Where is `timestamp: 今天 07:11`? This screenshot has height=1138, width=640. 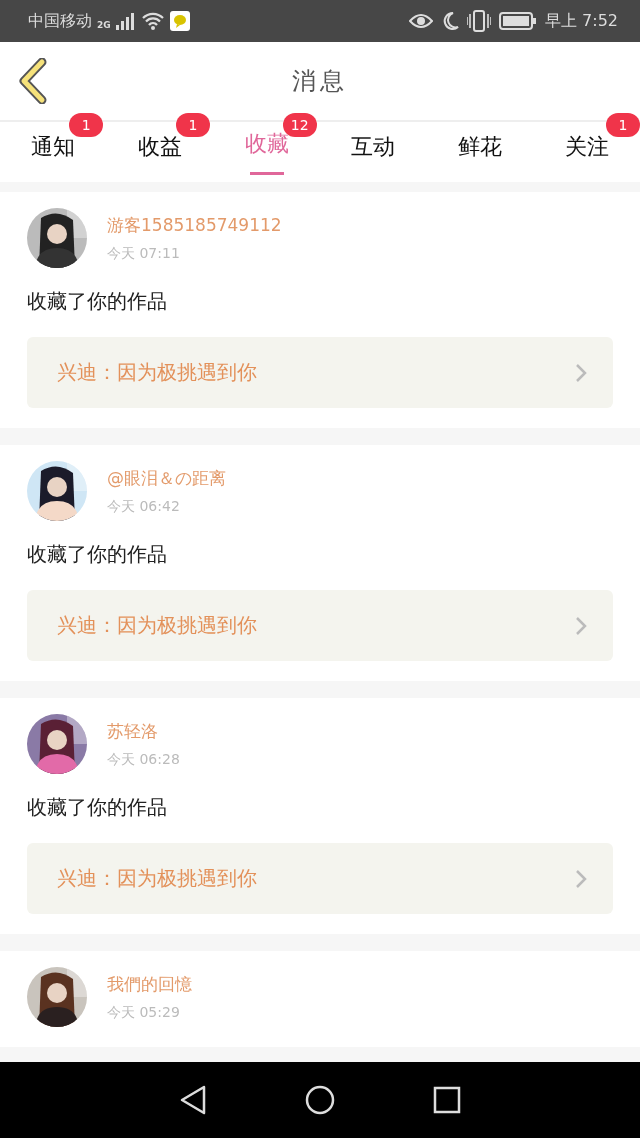 timestamp: 今天 07:11 is located at coordinates (144, 253).